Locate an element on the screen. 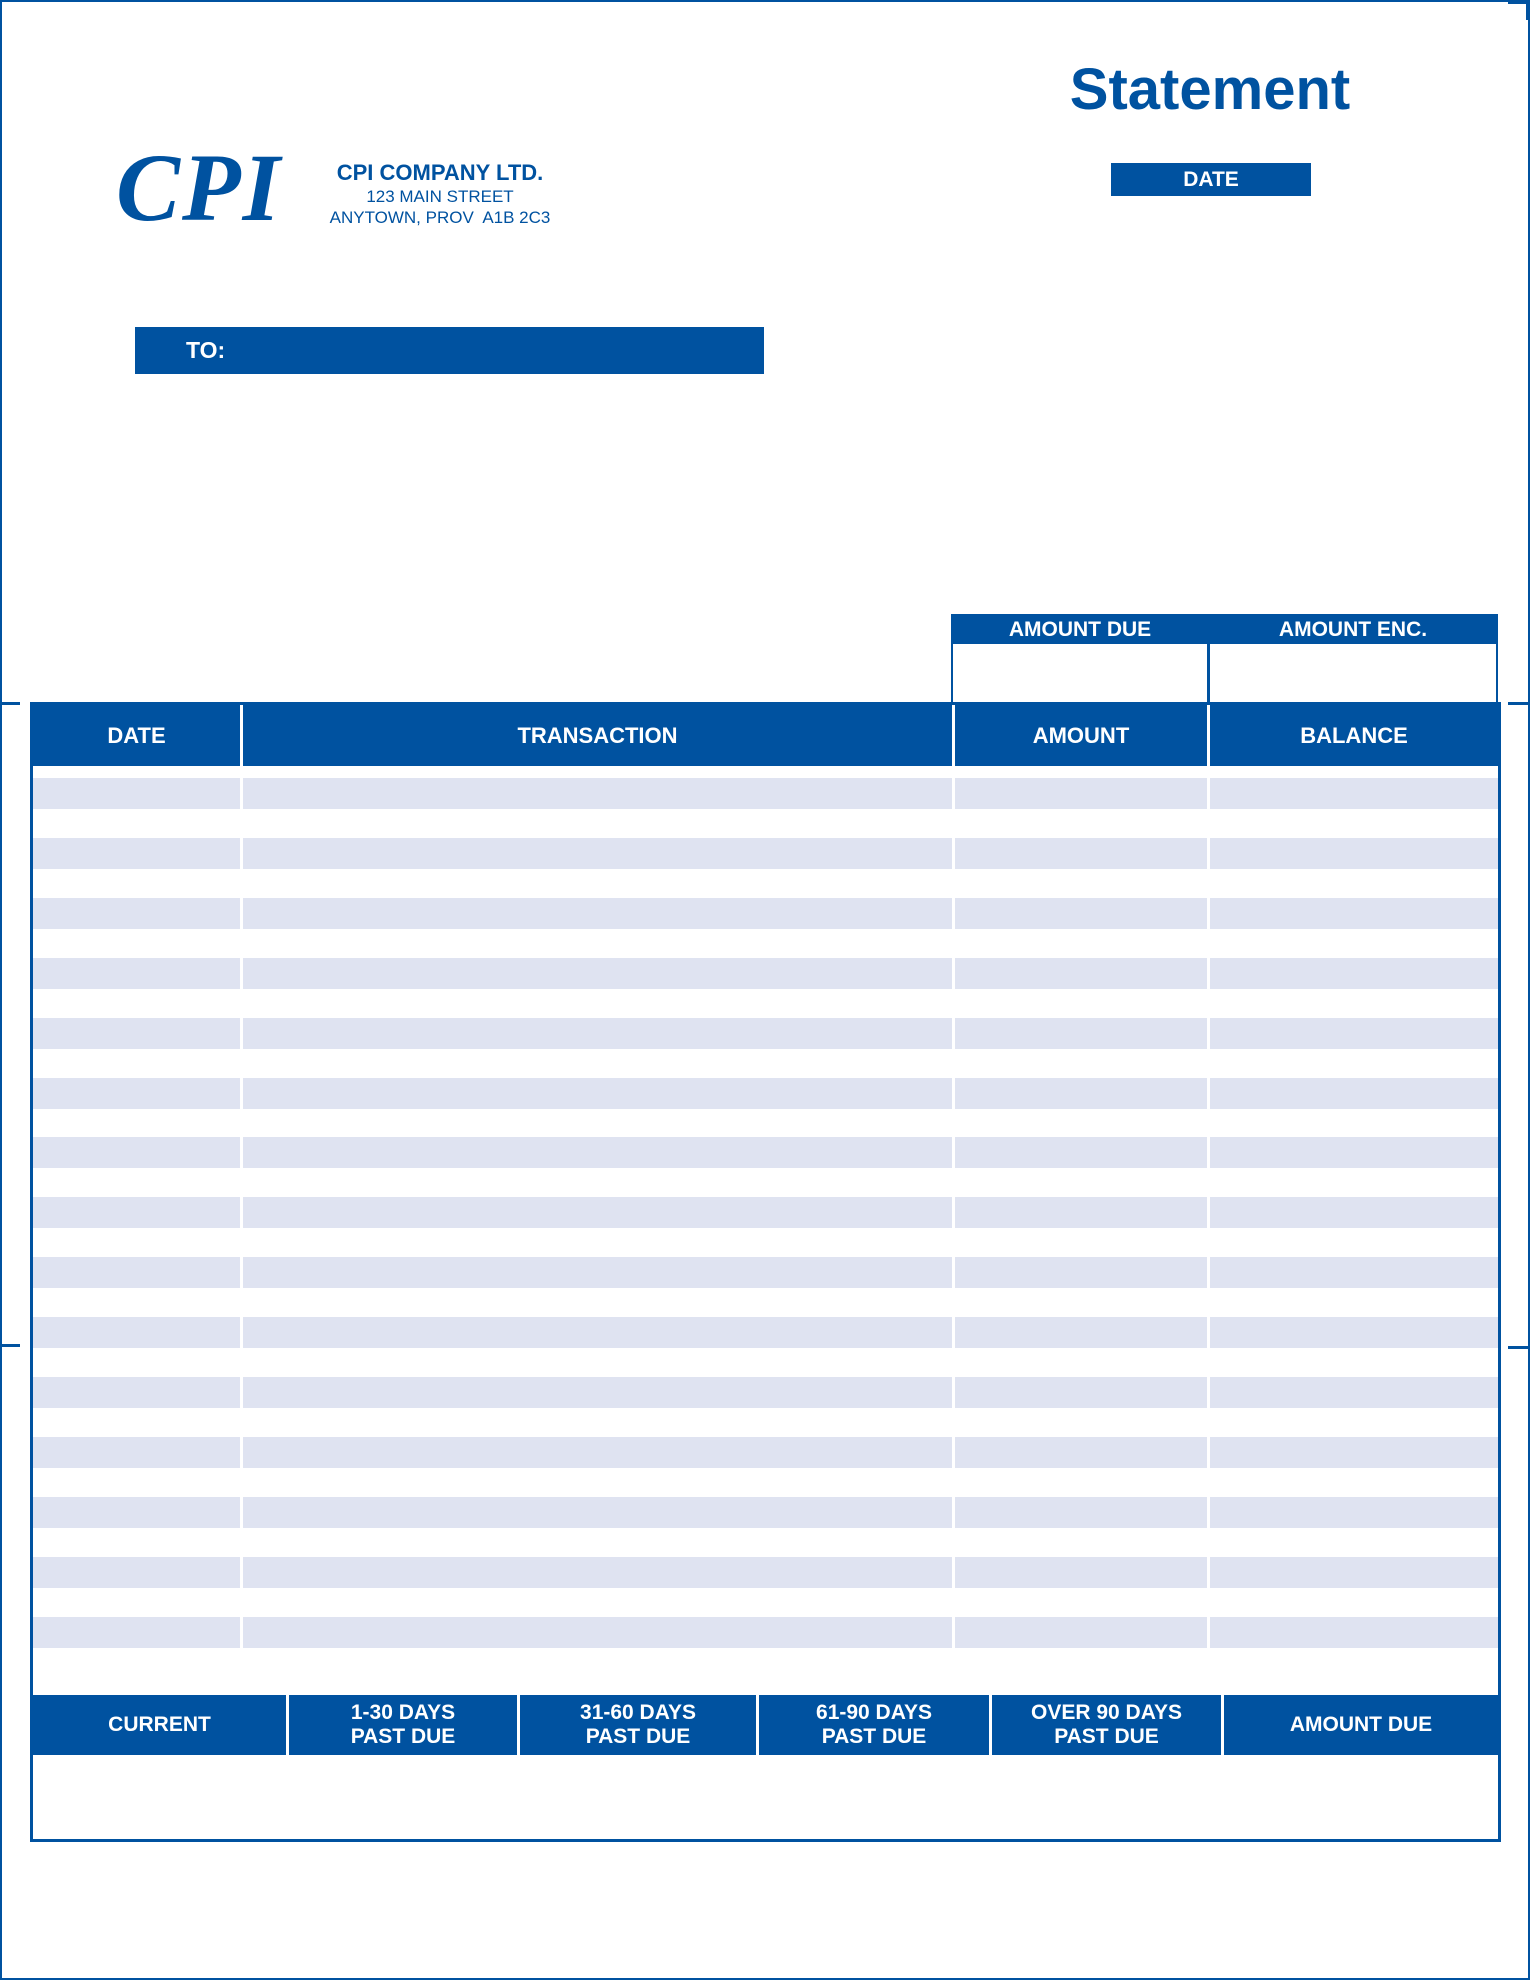 The height and width of the screenshot is (1980, 1530). aging-header-current: CURRENT is located at coordinates (159, 1725).